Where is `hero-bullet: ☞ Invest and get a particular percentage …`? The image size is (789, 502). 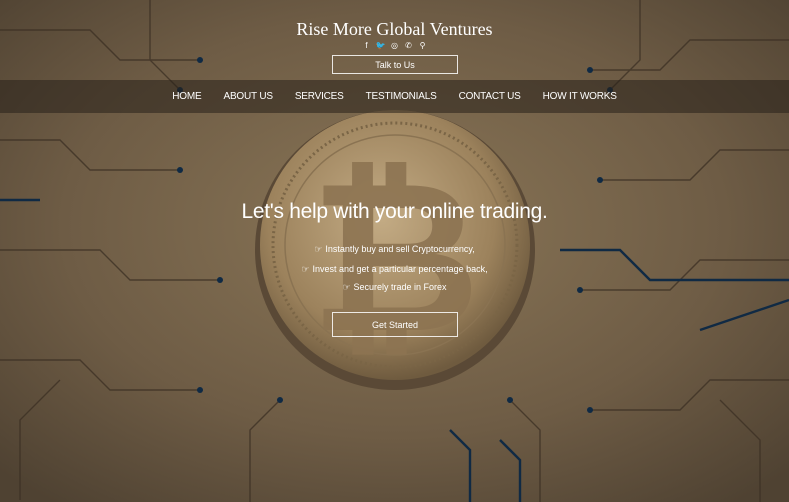 hero-bullet: ☞ Invest and get a particular percentage … is located at coordinates (394, 269).